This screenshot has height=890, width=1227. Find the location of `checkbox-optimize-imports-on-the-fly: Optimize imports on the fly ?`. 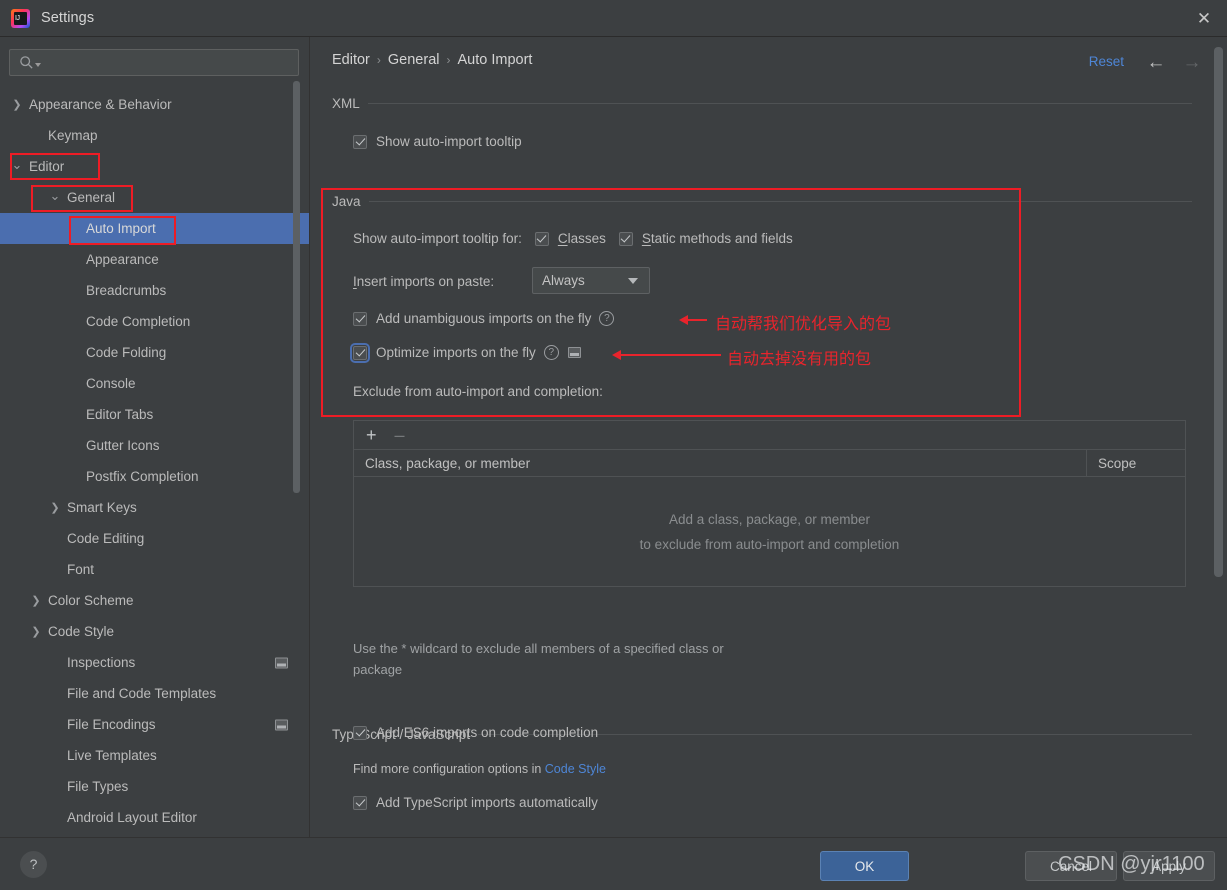

checkbox-optimize-imports-on-the-fly: Optimize imports on the fly ? is located at coordinates (465, 352).